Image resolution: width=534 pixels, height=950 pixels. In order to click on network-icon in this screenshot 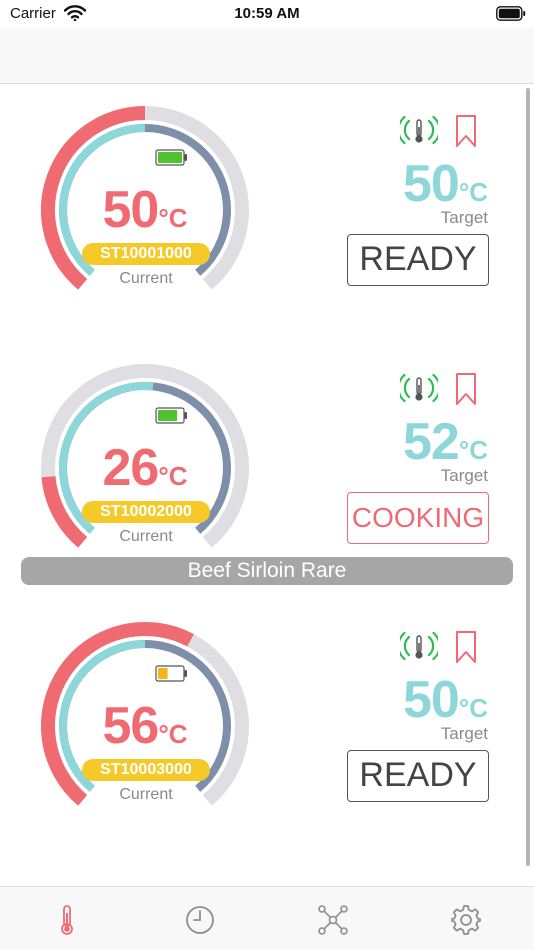, I will do `click(333, 920)`.